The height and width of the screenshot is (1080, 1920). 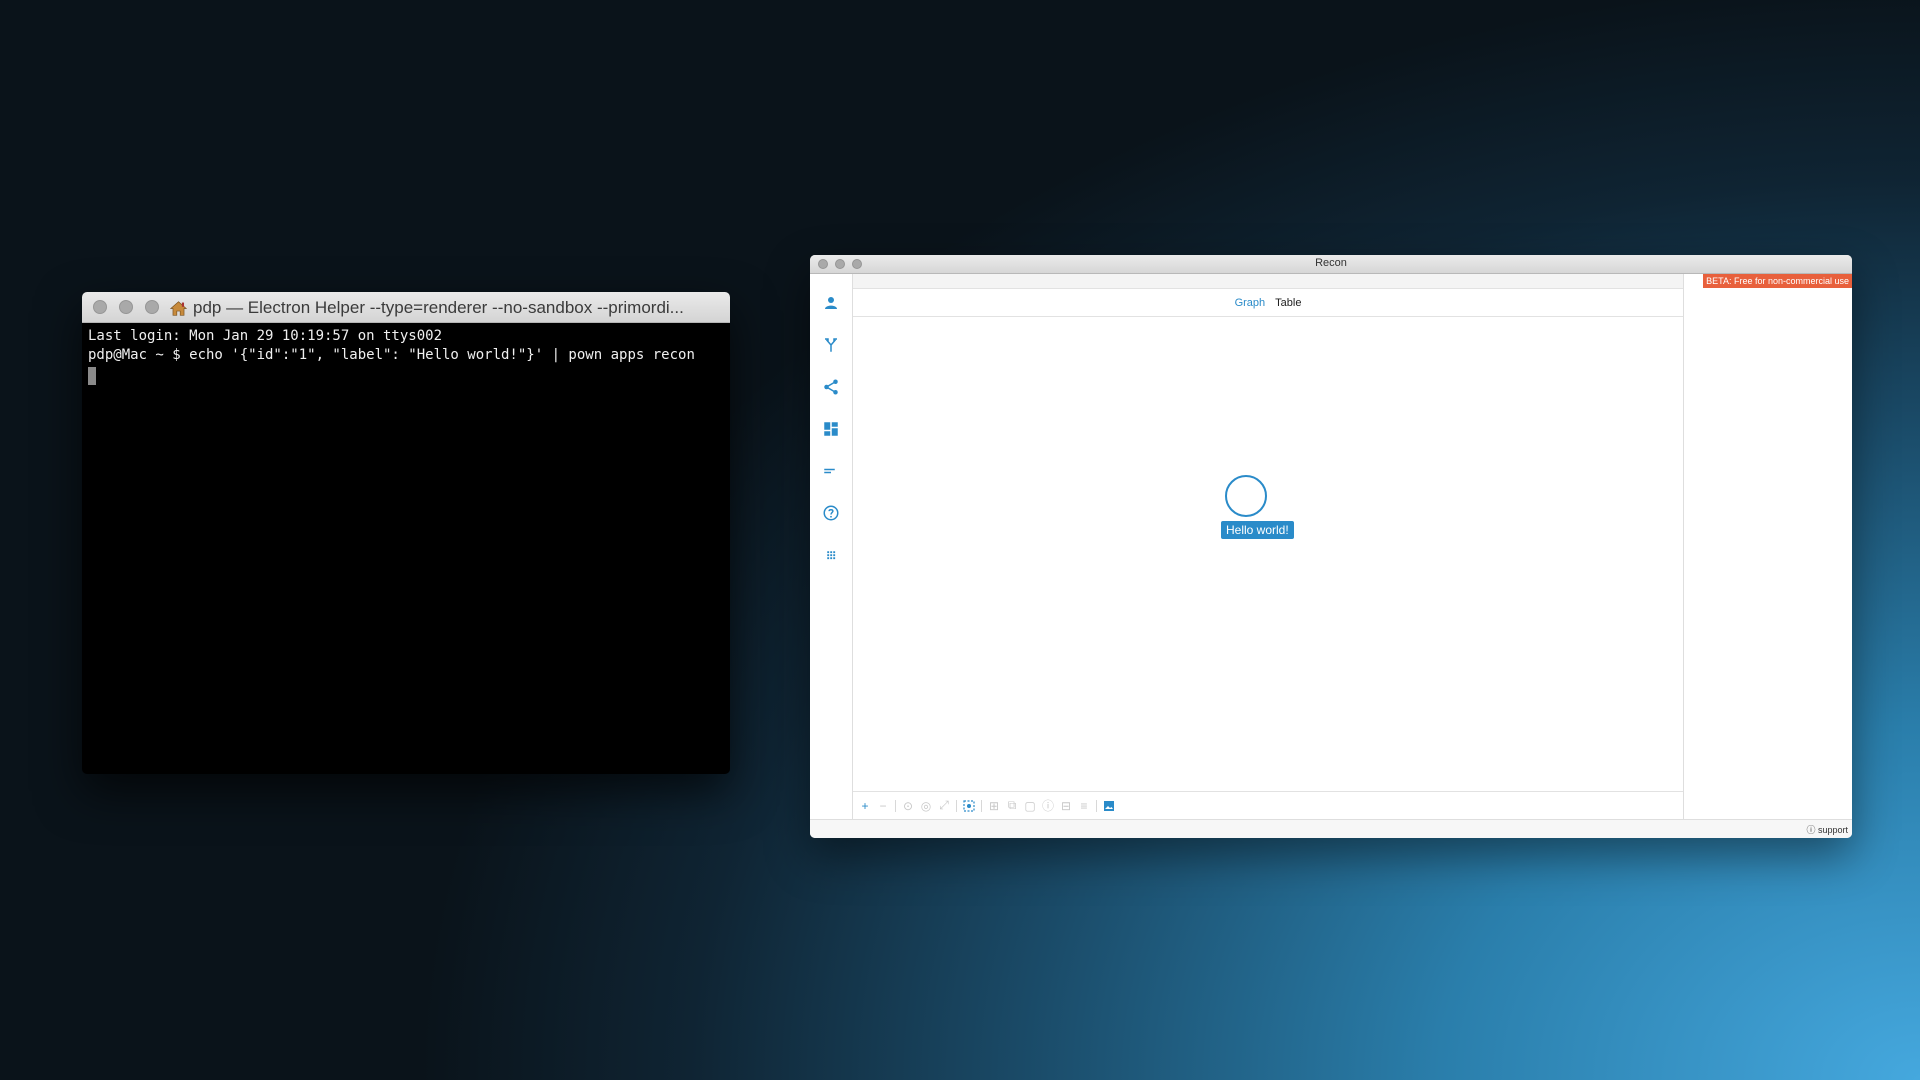 What do you see at coordinates (1084, 806) in the screenshot?
I see `list-icon: ≡` at bounding box center [1084, 806].